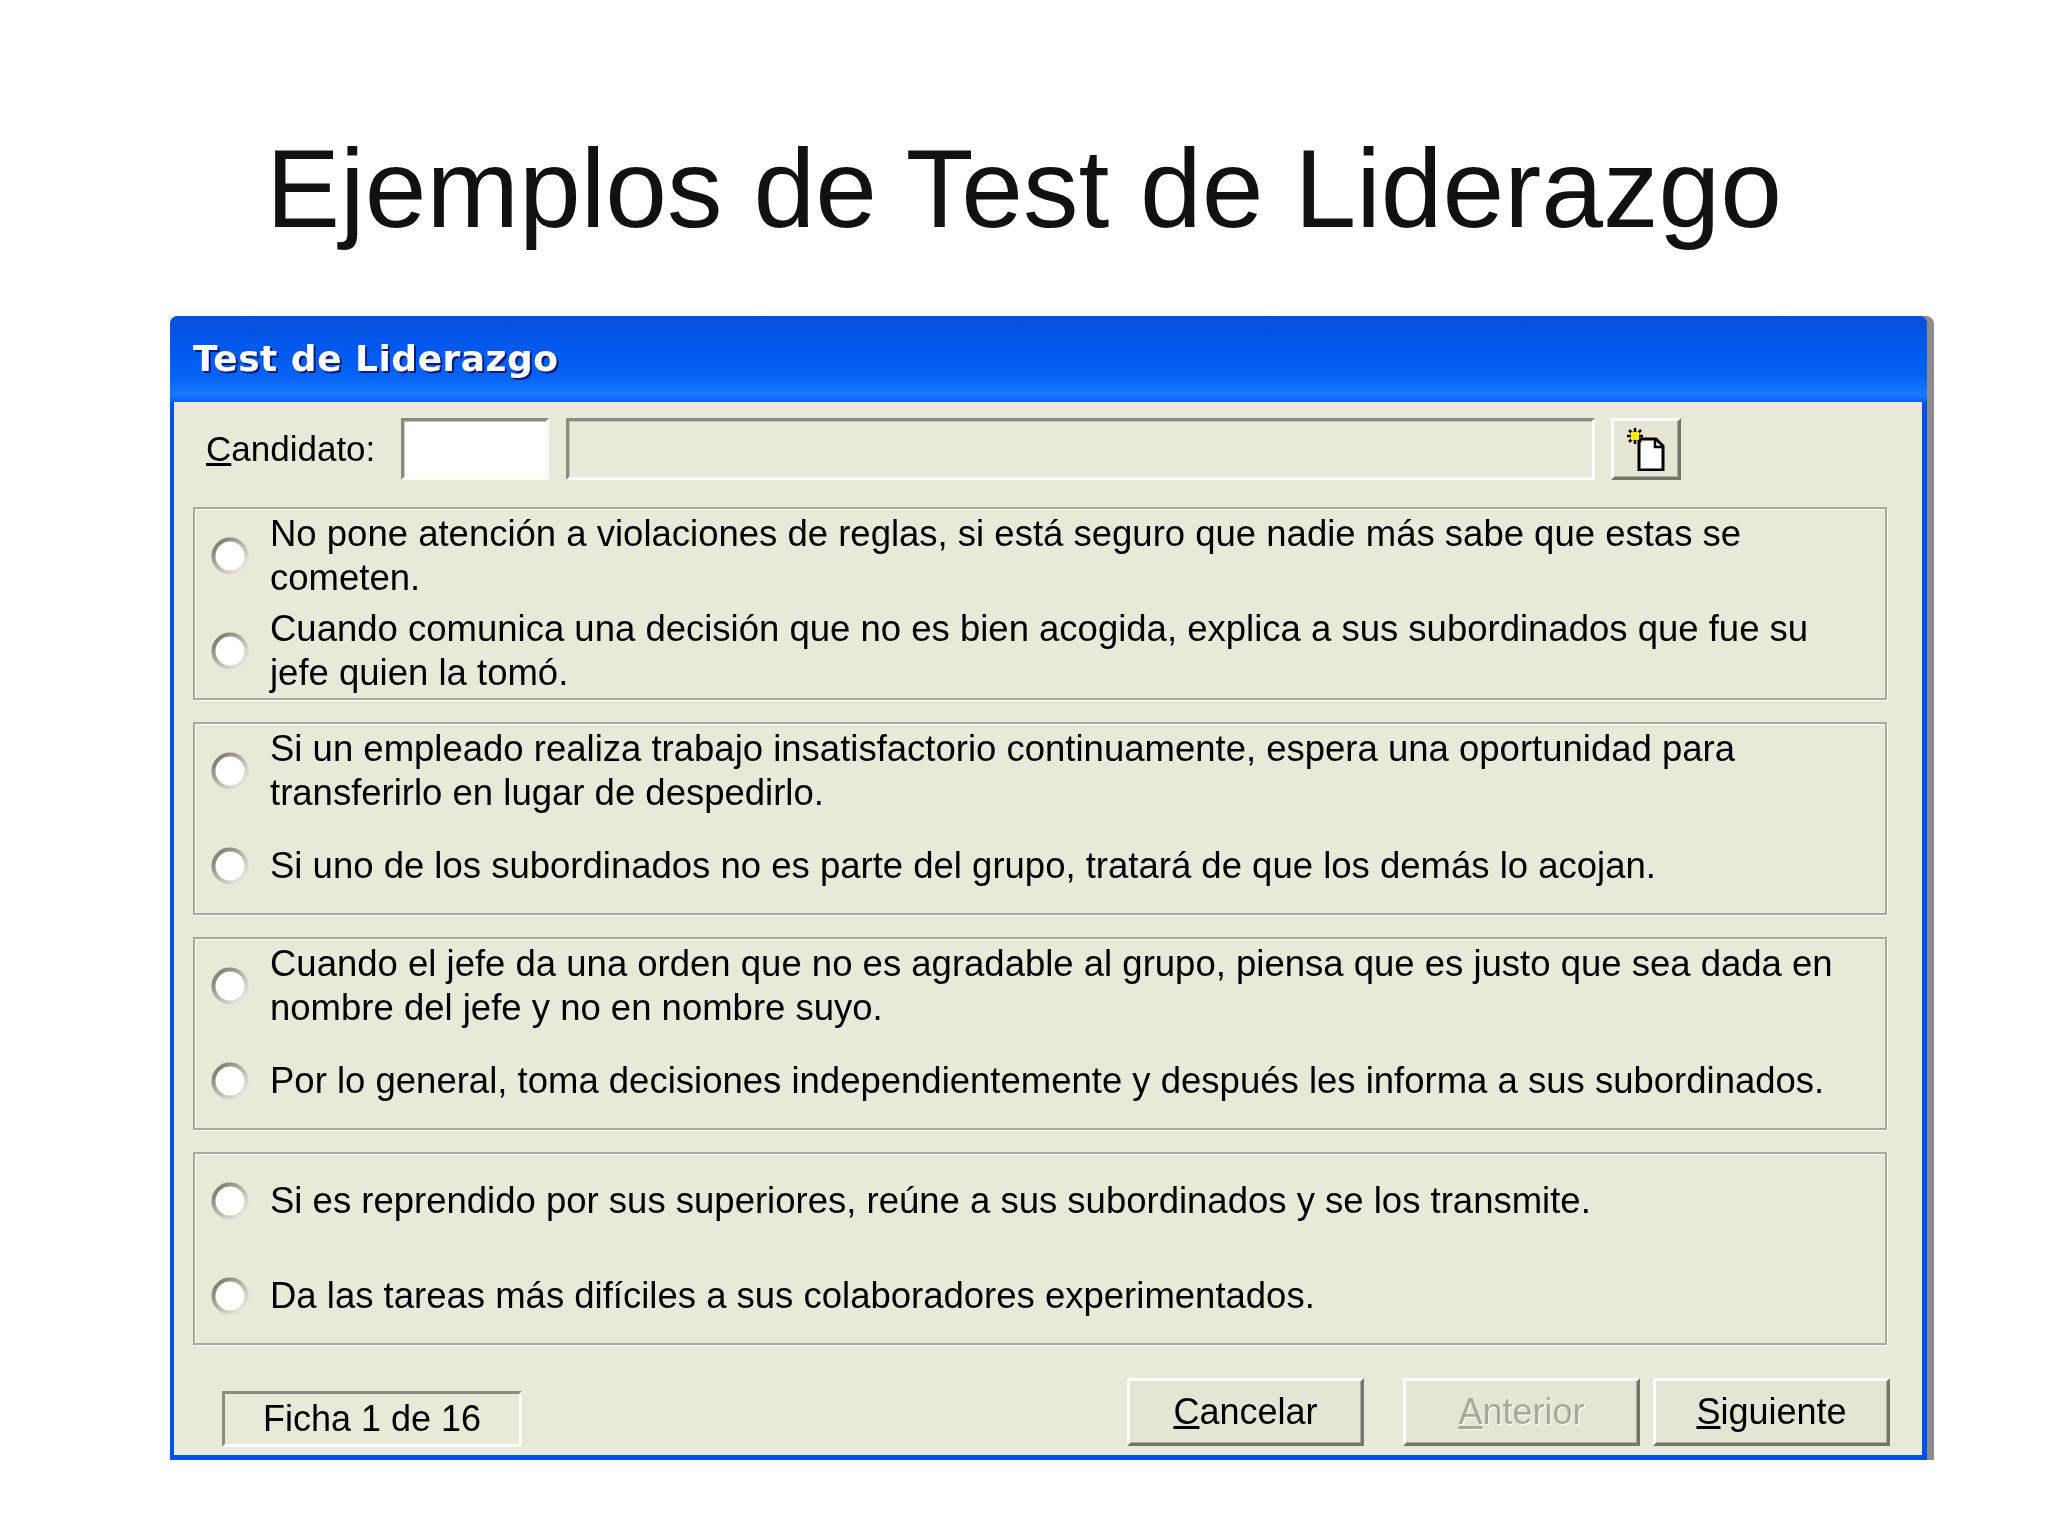 This screenshot has height=1536, width=2048. I want to click on new-button, so click(1646, 449).